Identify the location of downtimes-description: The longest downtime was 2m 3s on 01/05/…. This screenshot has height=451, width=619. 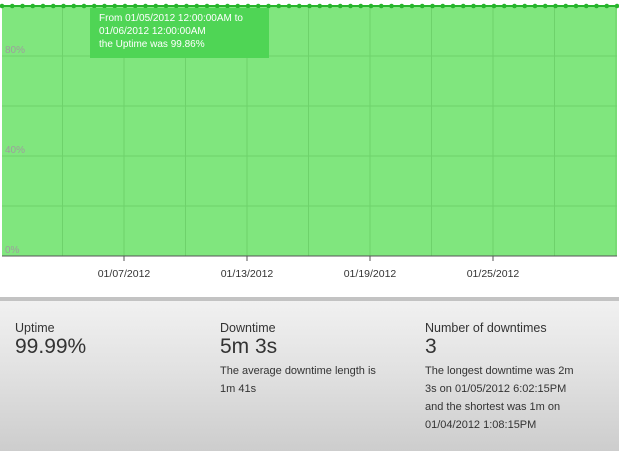
(499, 398).